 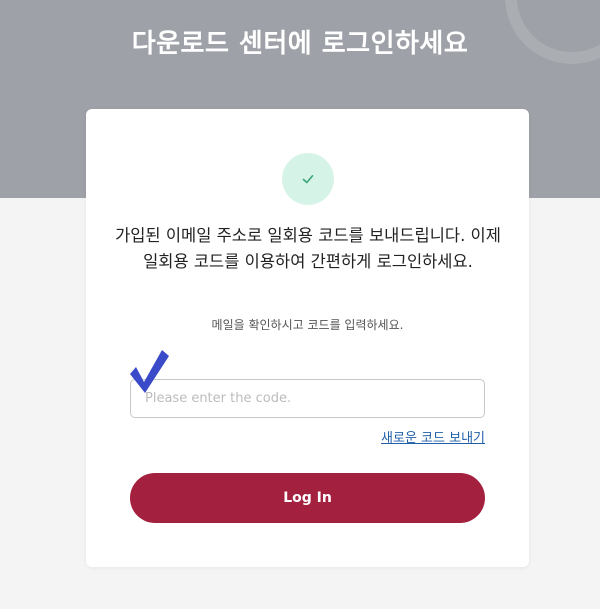 What do you see at coordinates (307, 398) in the screenshot?
I see `code-input` at bounding box center [307, 398].